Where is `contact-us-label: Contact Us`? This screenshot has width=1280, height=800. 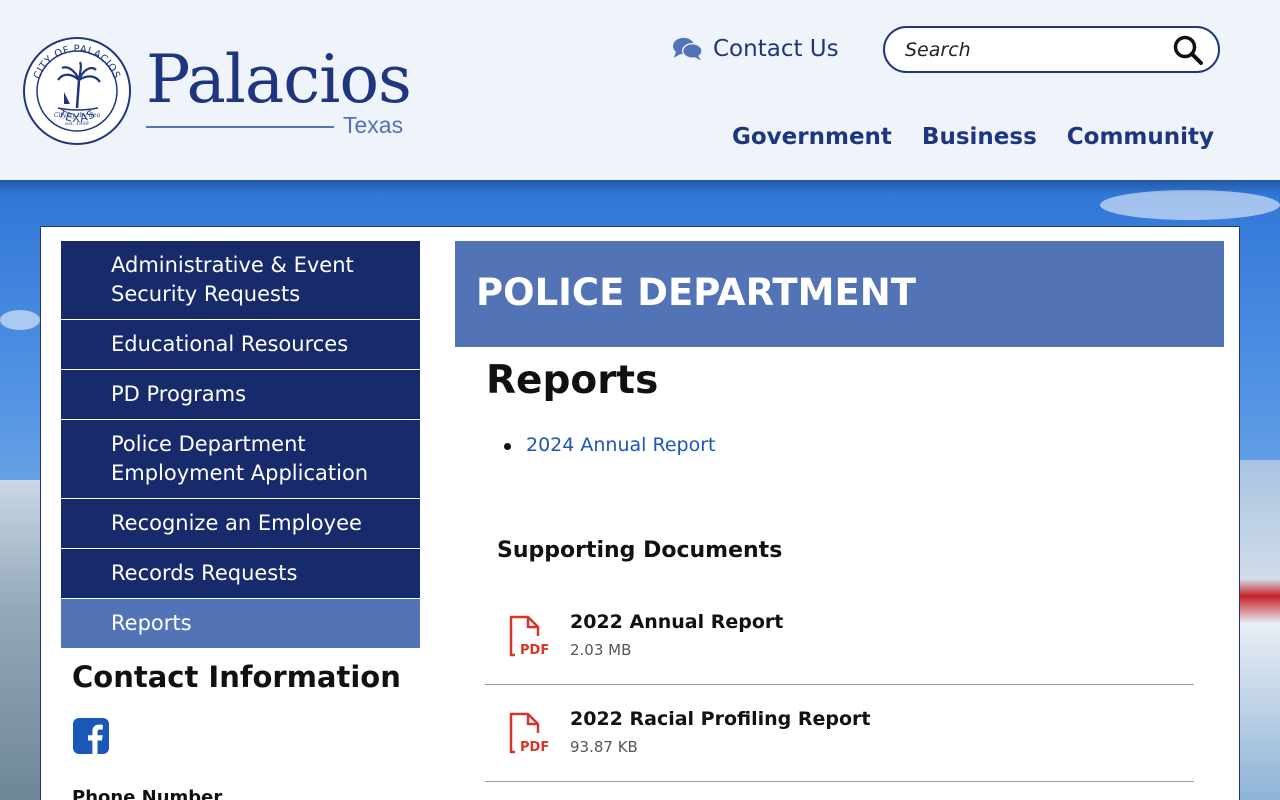 contact-us-label: Contact Us is located at coordinates (776, 49).